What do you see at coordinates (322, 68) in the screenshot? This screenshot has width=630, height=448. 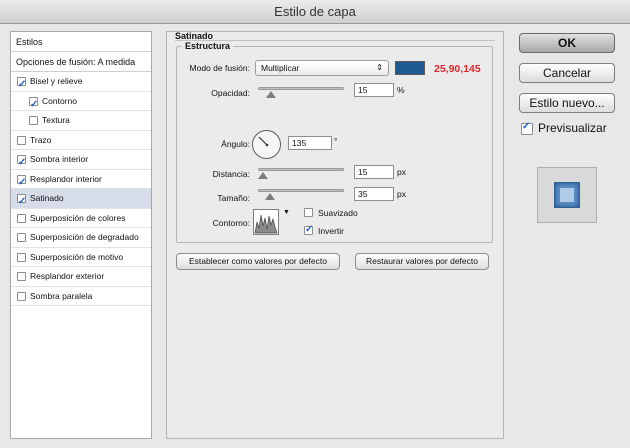 I see `blend-mode-select: Multiplicar ⇕` at bounding box center [322, 68].